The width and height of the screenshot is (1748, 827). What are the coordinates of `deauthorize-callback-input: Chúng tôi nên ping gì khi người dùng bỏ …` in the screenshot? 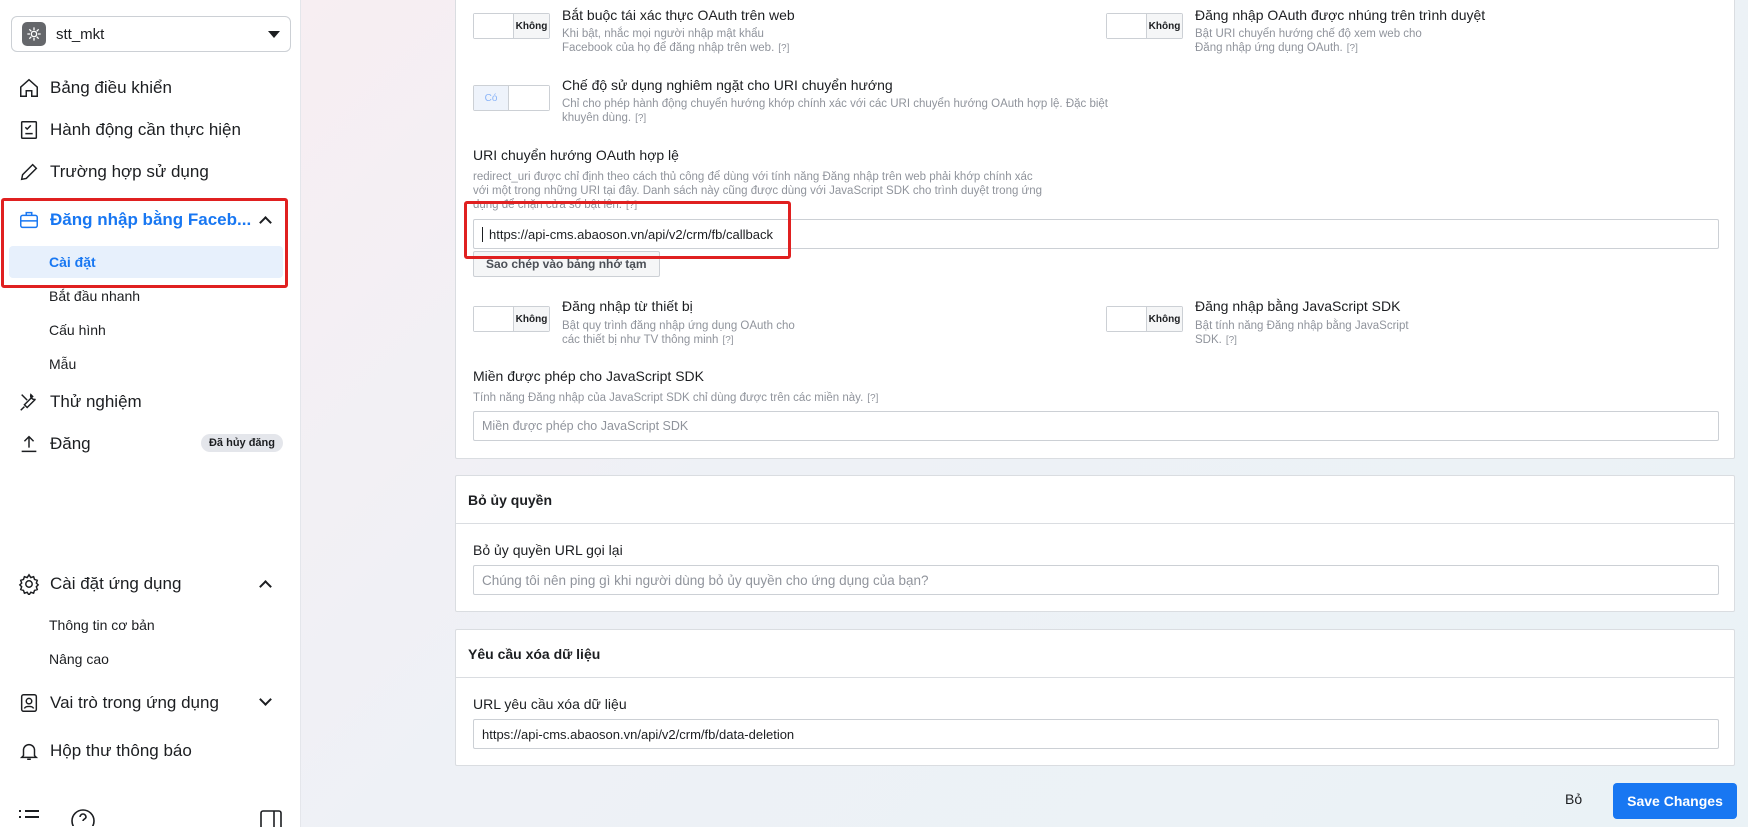 It's located at (1096, 580).